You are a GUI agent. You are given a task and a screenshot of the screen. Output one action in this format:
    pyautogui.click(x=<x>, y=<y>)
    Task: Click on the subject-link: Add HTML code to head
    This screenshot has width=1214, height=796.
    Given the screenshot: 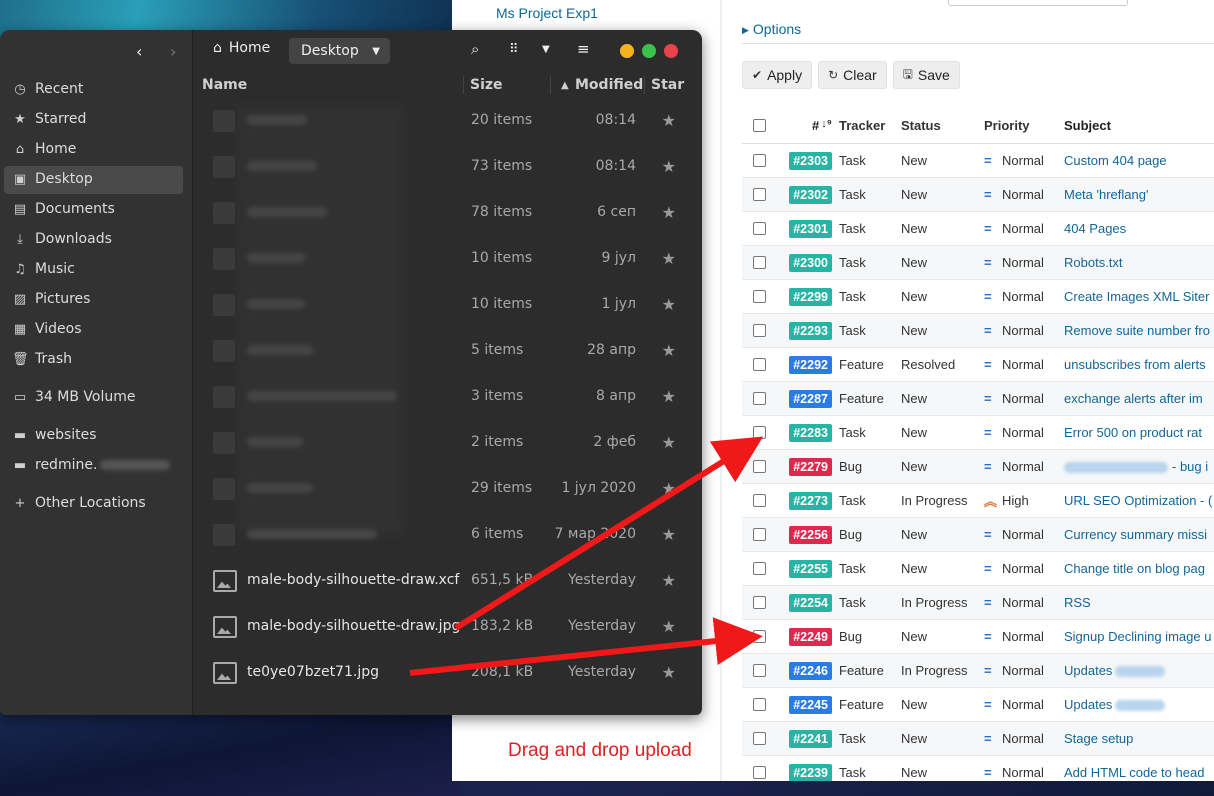 What is the action you would take?
    pyautogui.click(x=1134, y=772)
    